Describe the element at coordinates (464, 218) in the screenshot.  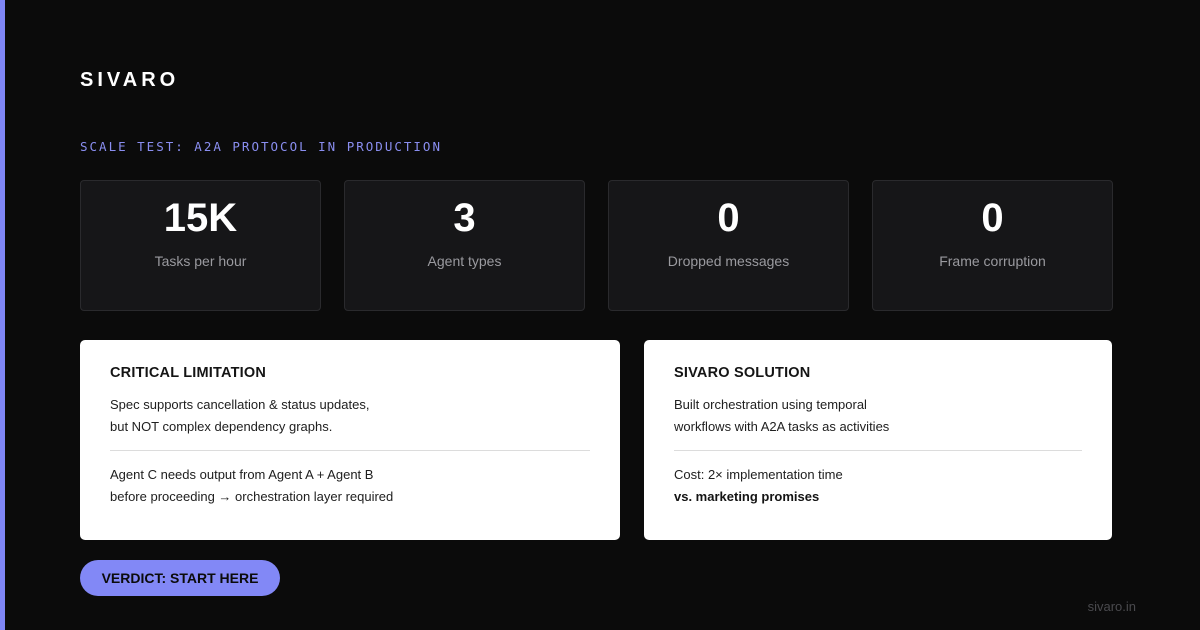
I see `stat-value: 3` at that location.